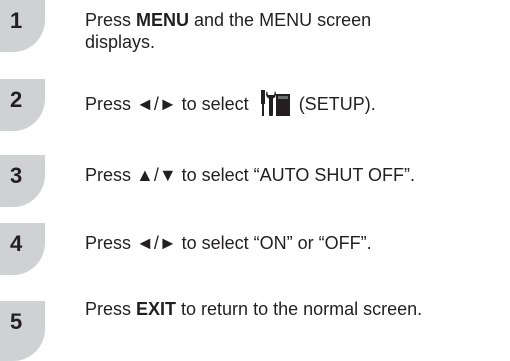 Image resolution: width=510 pixels, height=361 pixels. I want to click on menu-button-label: MENU, so click(163, 20).